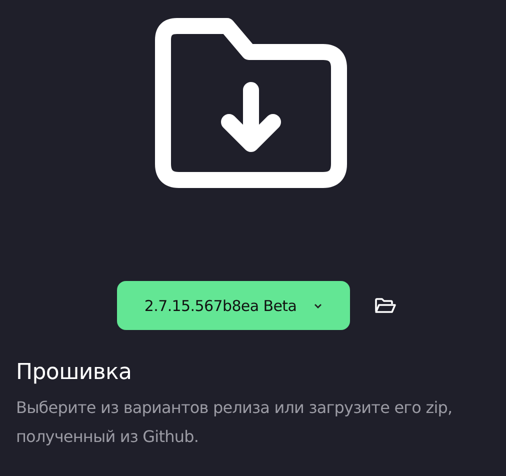 The height and width of the screenshot is (476, 506). I want to click on folder-open-icon, so click(385, 305).